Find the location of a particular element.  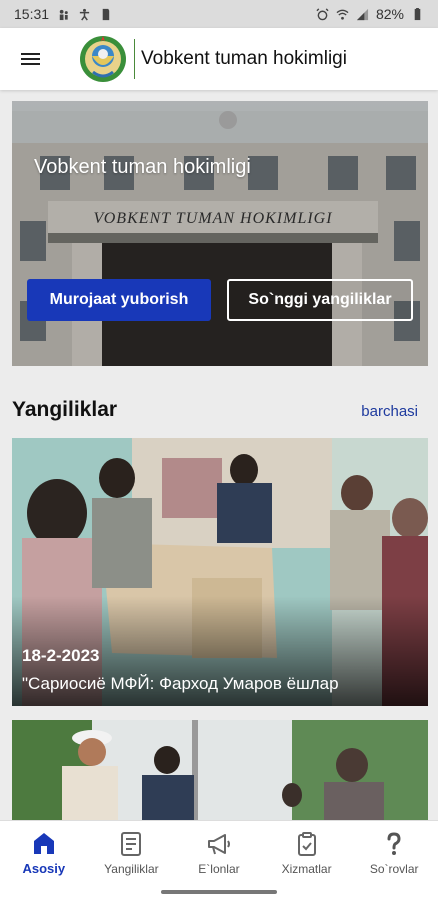

app-bar: Vobkent tuman hokimligi is located at coordinates (219, 59).